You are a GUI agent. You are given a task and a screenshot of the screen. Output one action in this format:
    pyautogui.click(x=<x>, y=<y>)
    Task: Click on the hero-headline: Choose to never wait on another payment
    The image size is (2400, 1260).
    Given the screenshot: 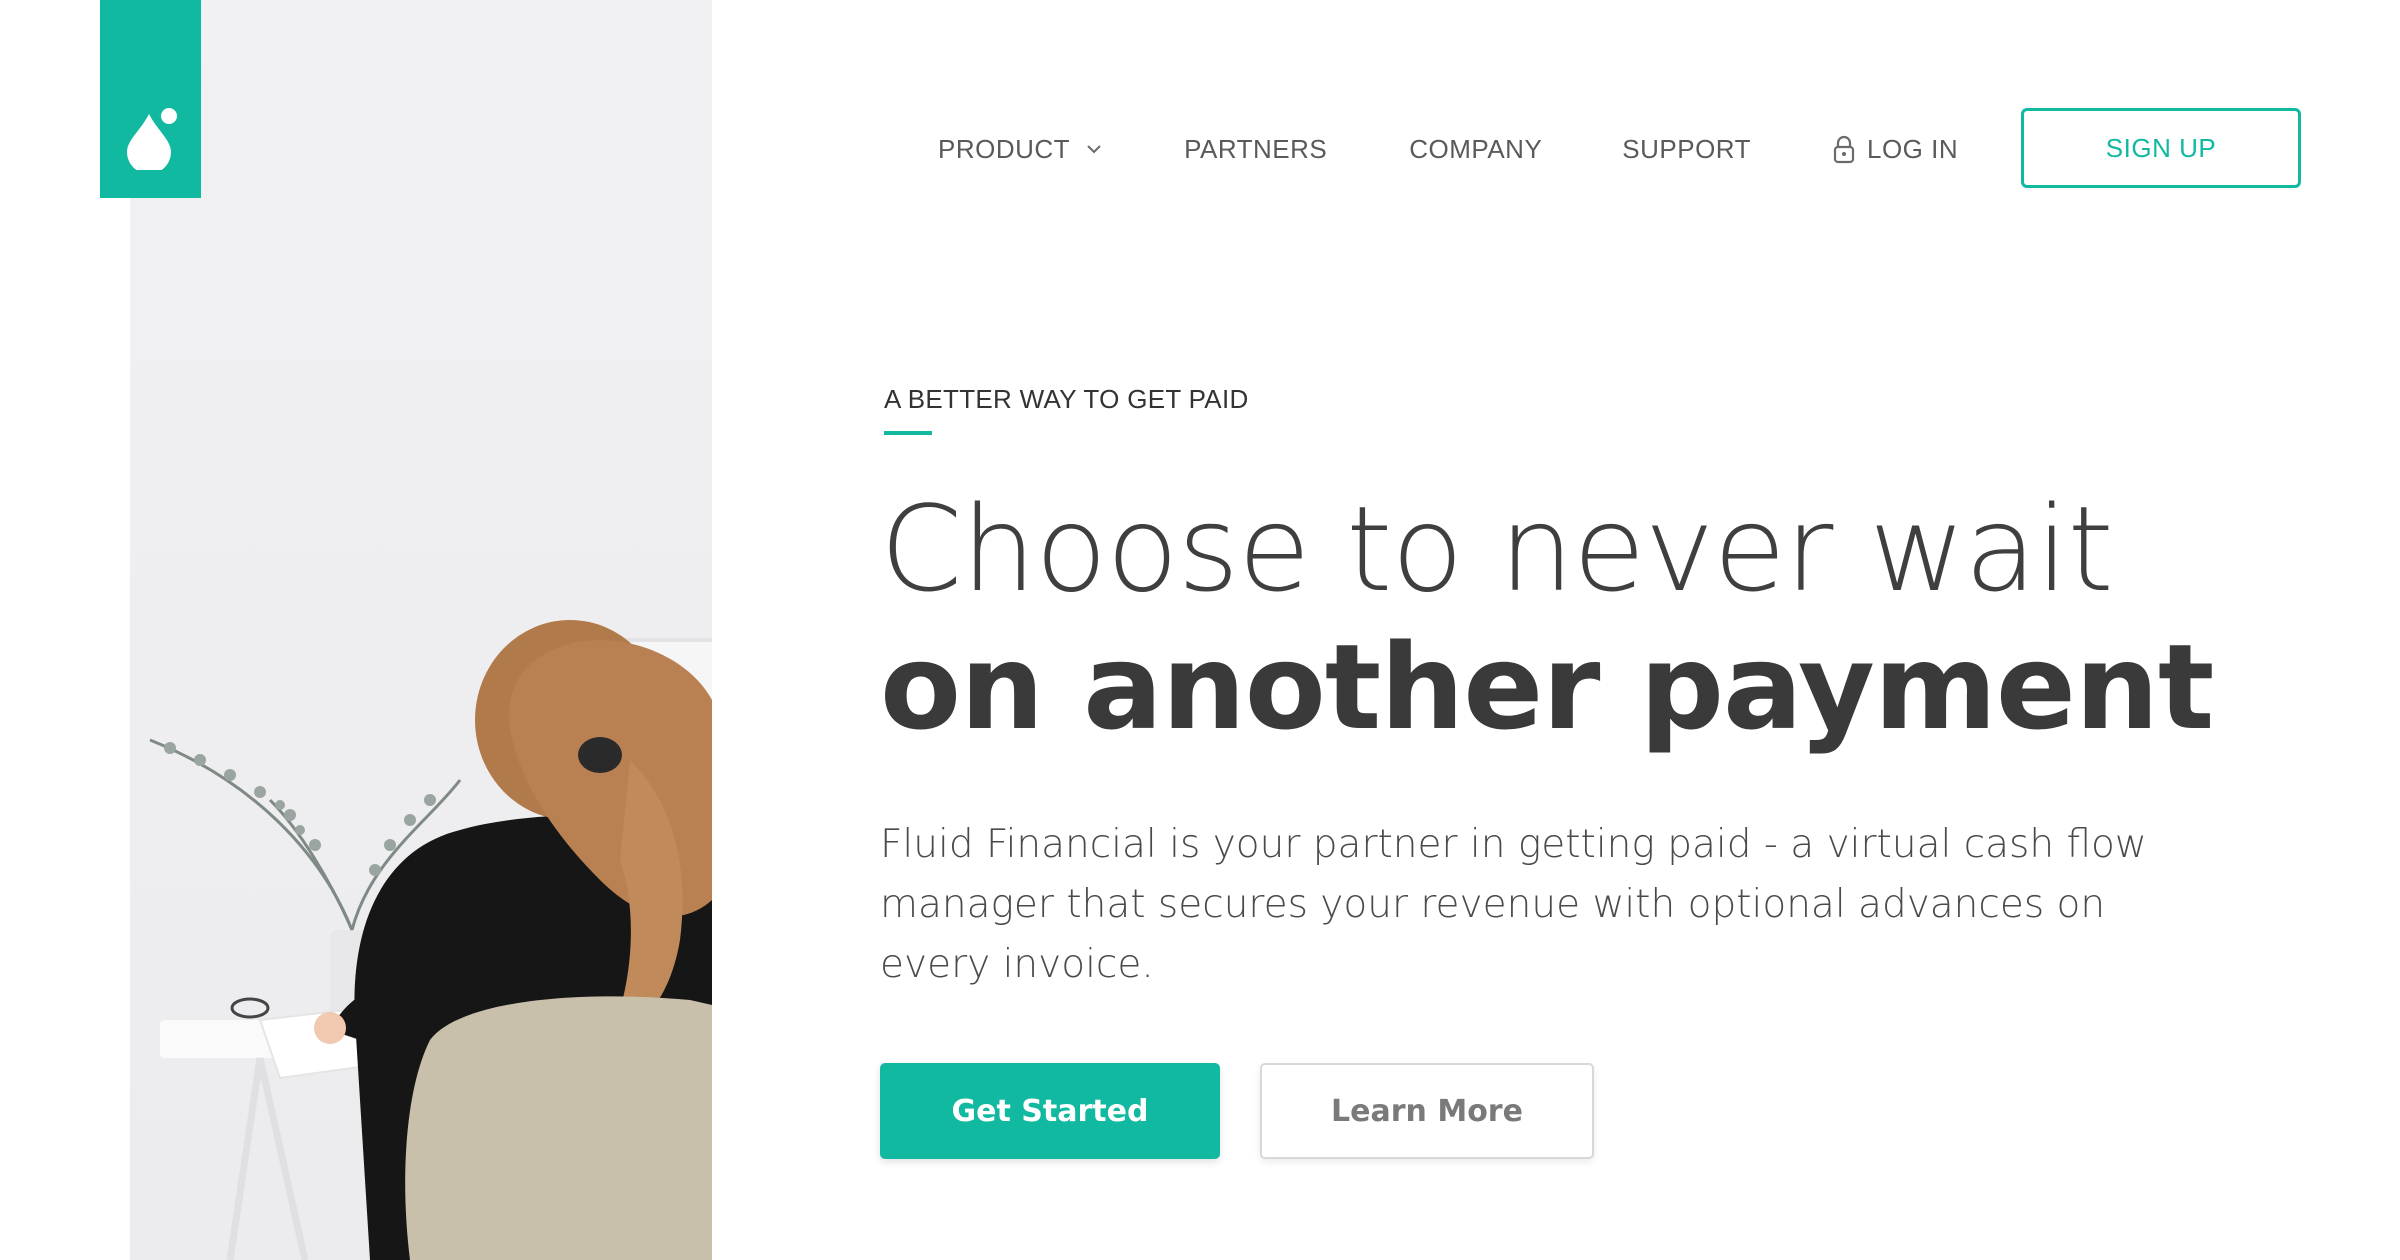 What is the action you would take?
    pyautogui.click(x=1547, y=618)
    